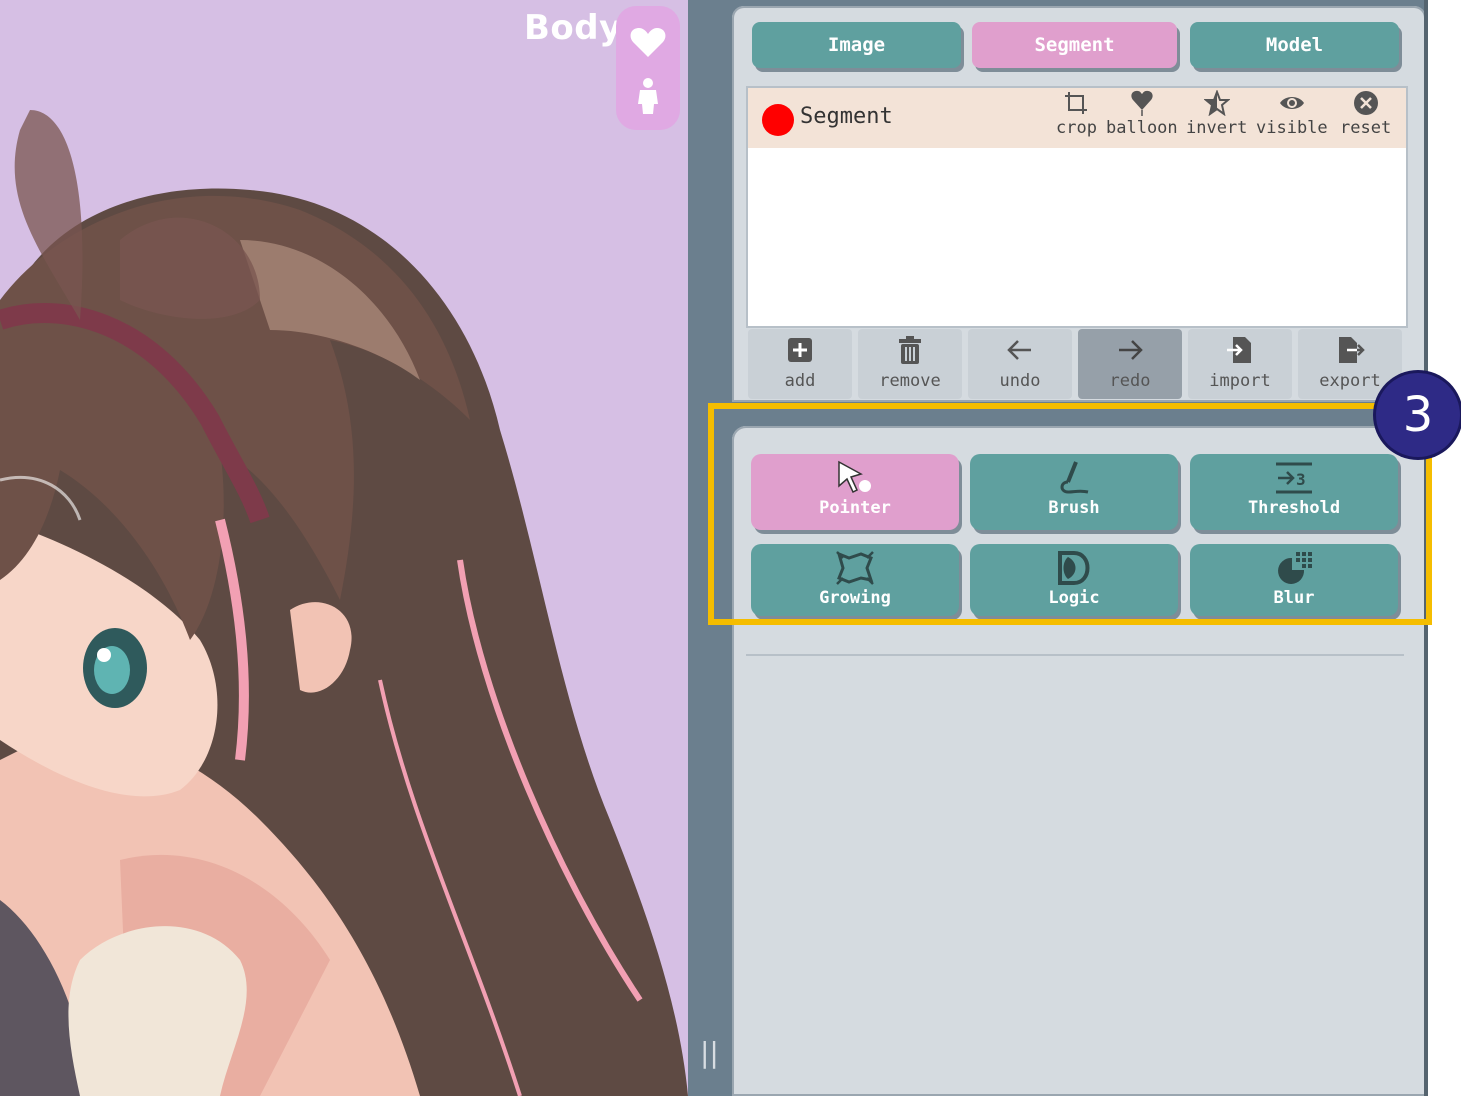  I want to click on balloon-label: balloon, so click(1142, 128).